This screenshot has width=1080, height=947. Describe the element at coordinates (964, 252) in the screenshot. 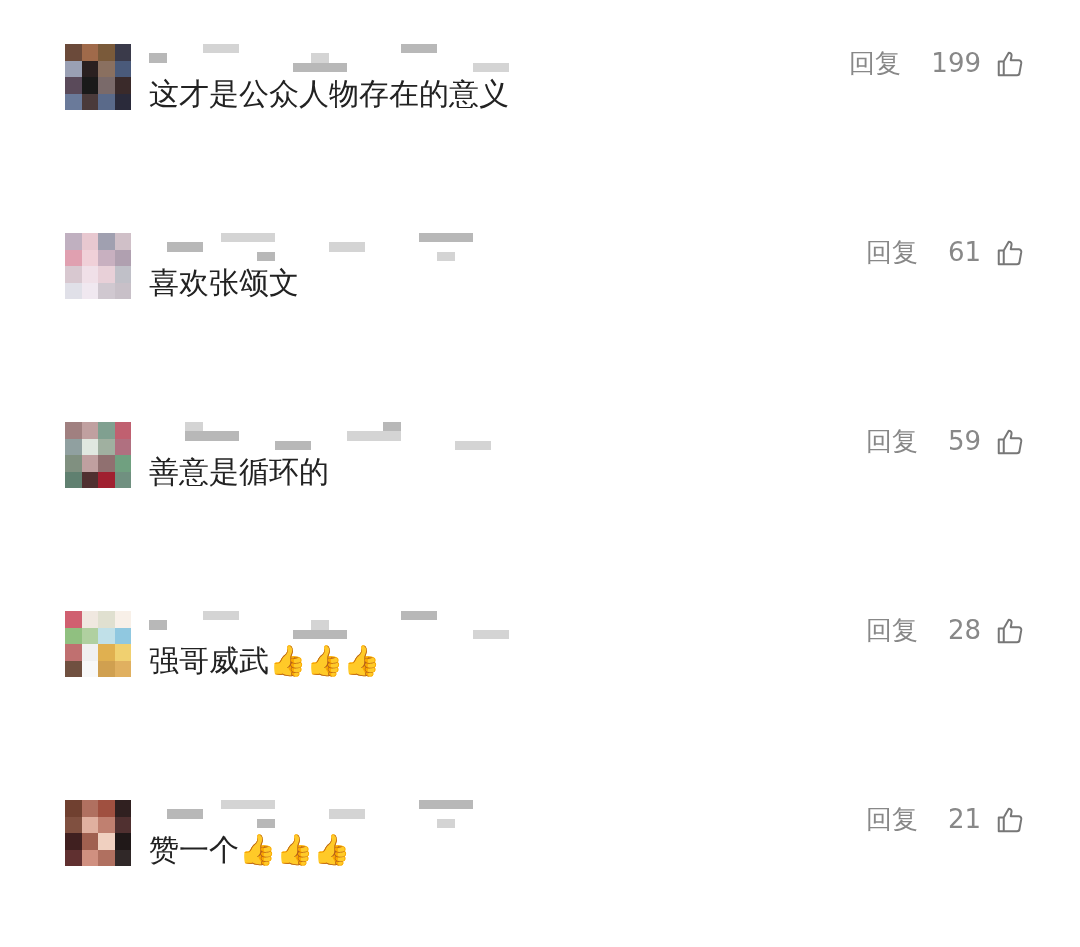

I see `like-count: 61` at that location.